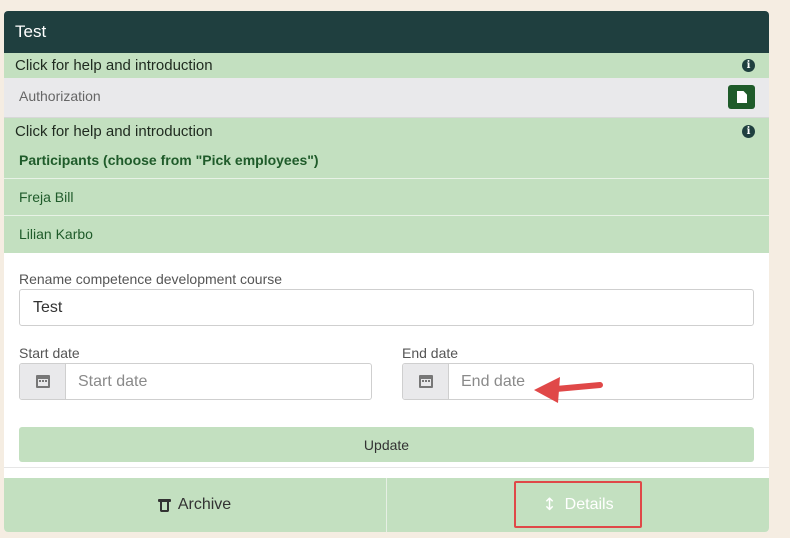  Describe the element at coordinates (601, 381) in the screenshot. I see `end-date-input` at that location.